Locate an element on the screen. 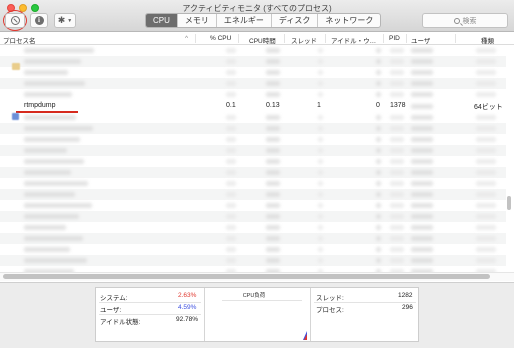  cell-kind: 64ビット is located at coordinates (488, 107).